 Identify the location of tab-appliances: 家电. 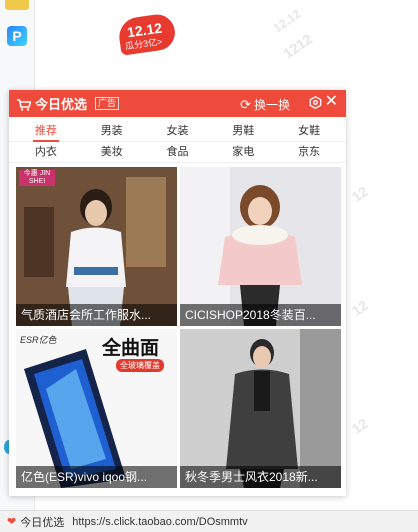
(243, 152).